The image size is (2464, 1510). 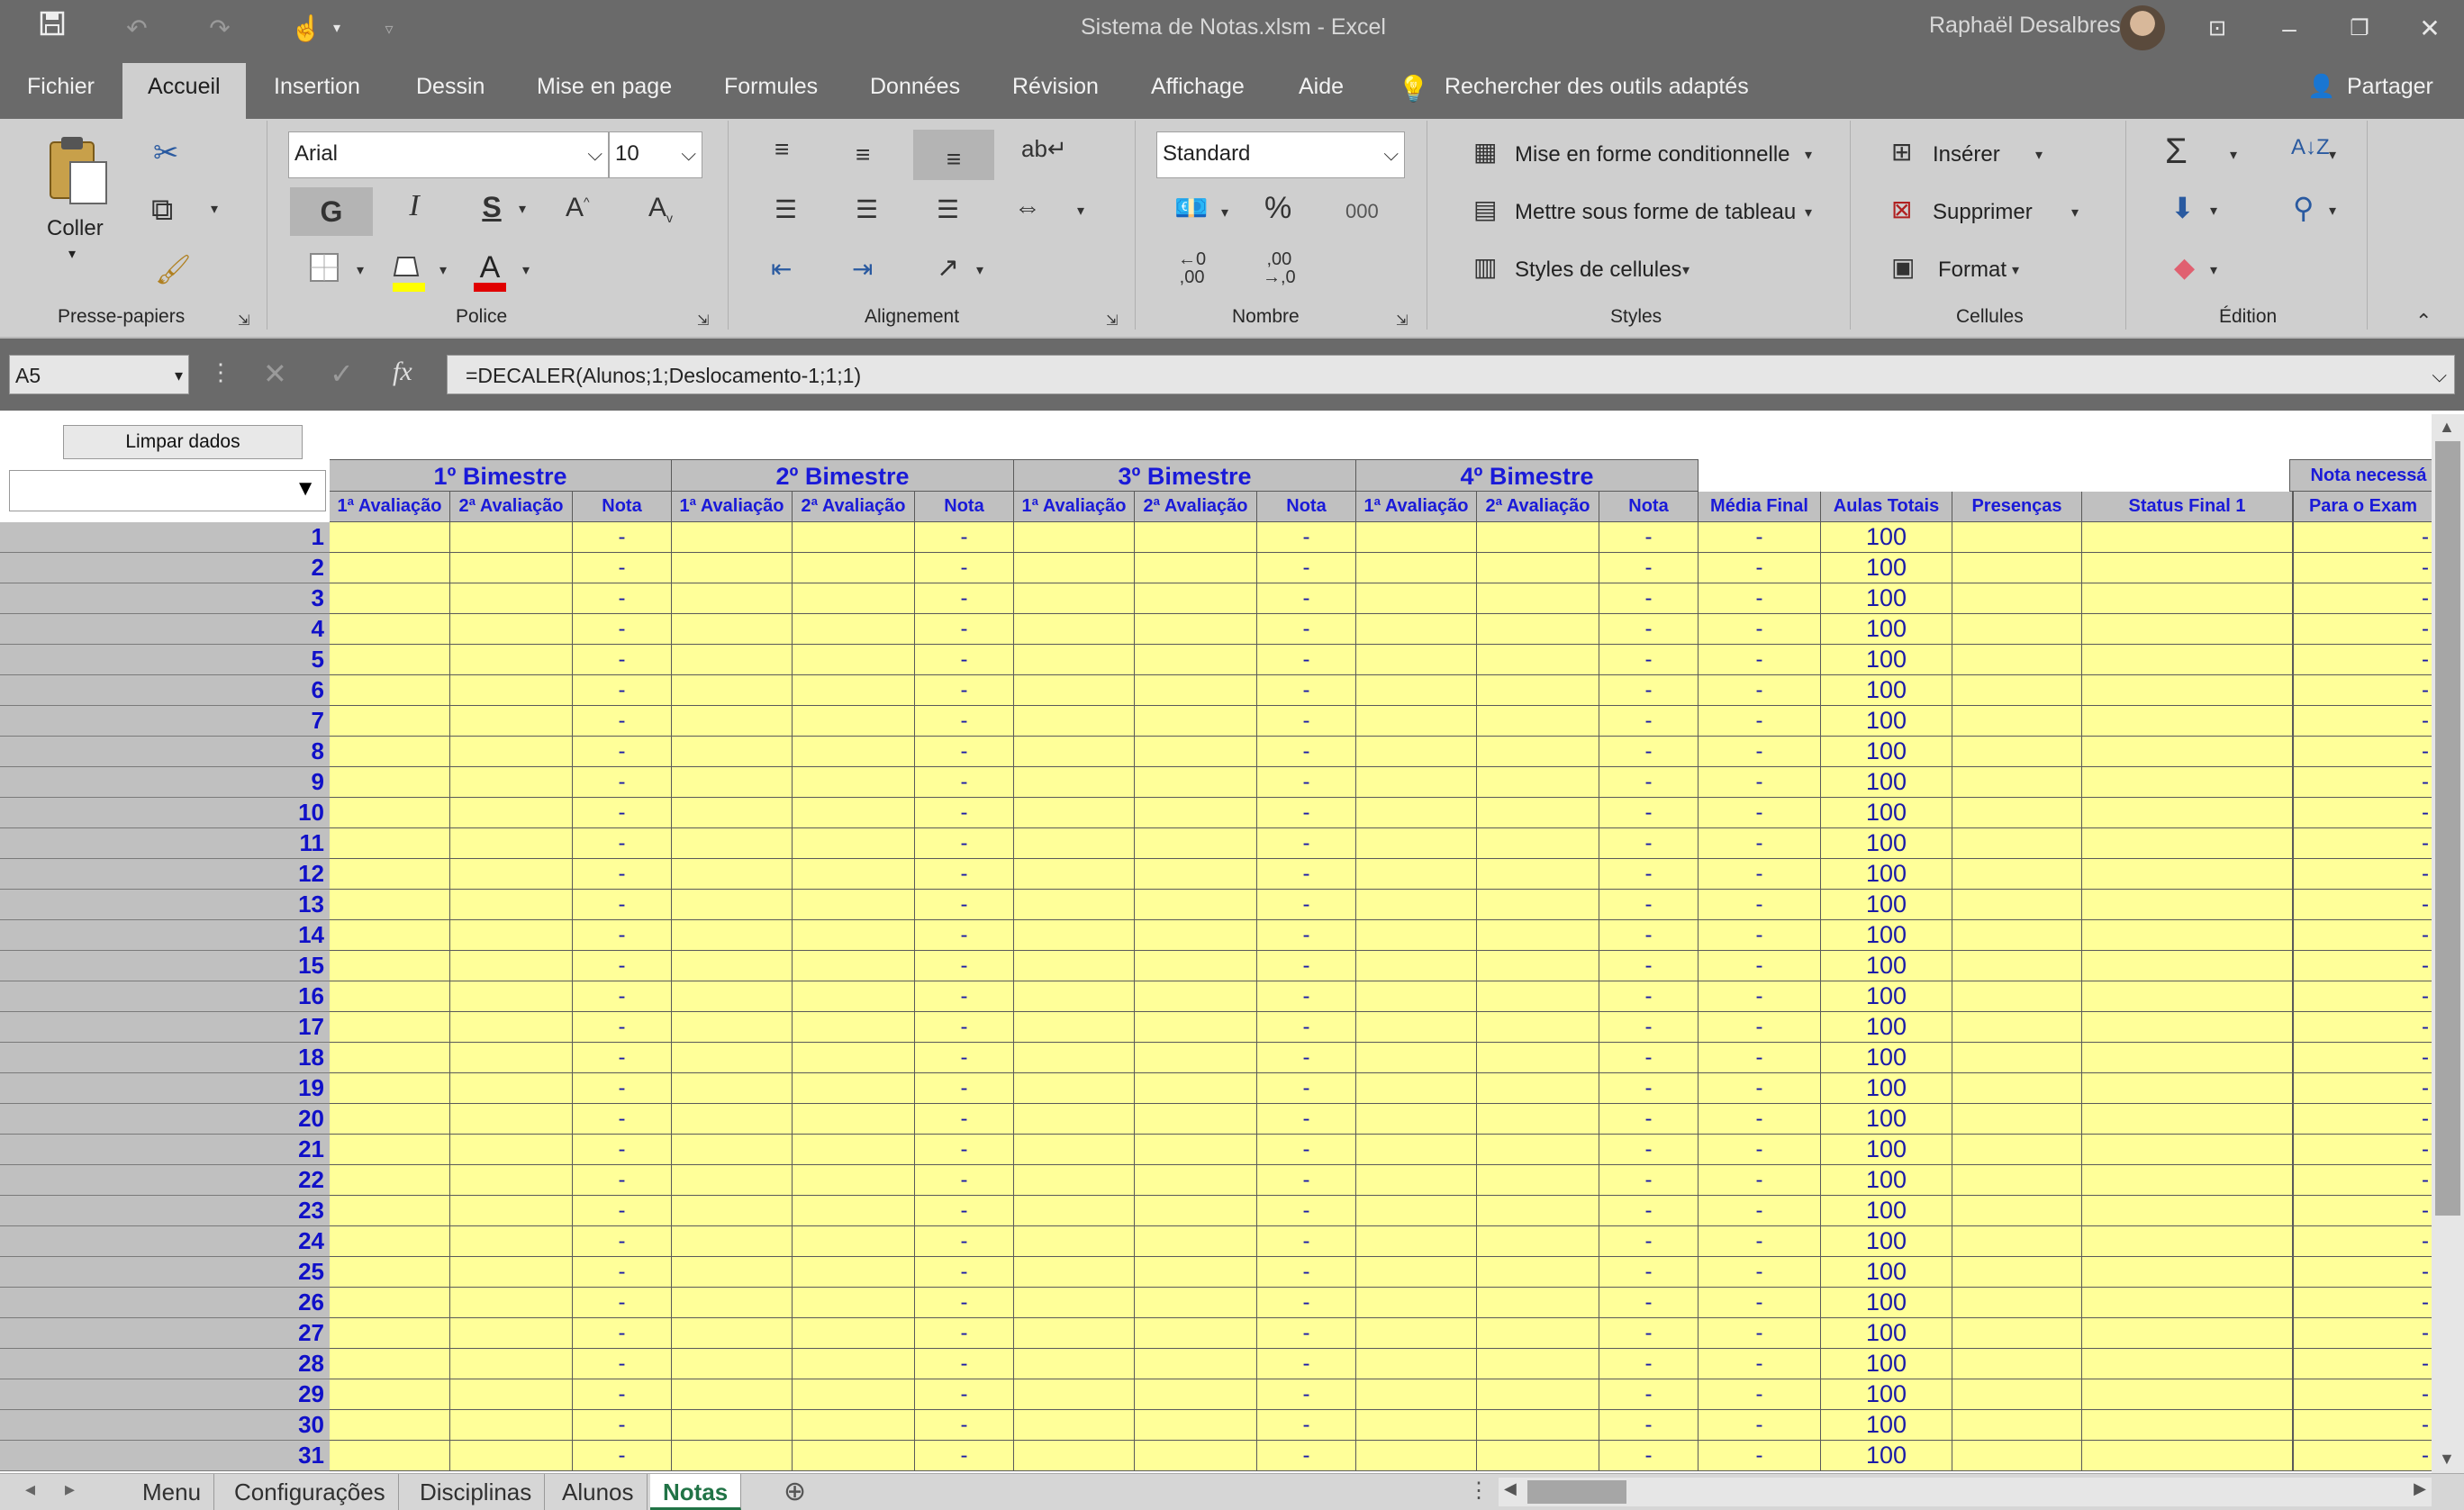 I want to click on orientation-dropdown-icon: ▾, so click(x=979, y=270).